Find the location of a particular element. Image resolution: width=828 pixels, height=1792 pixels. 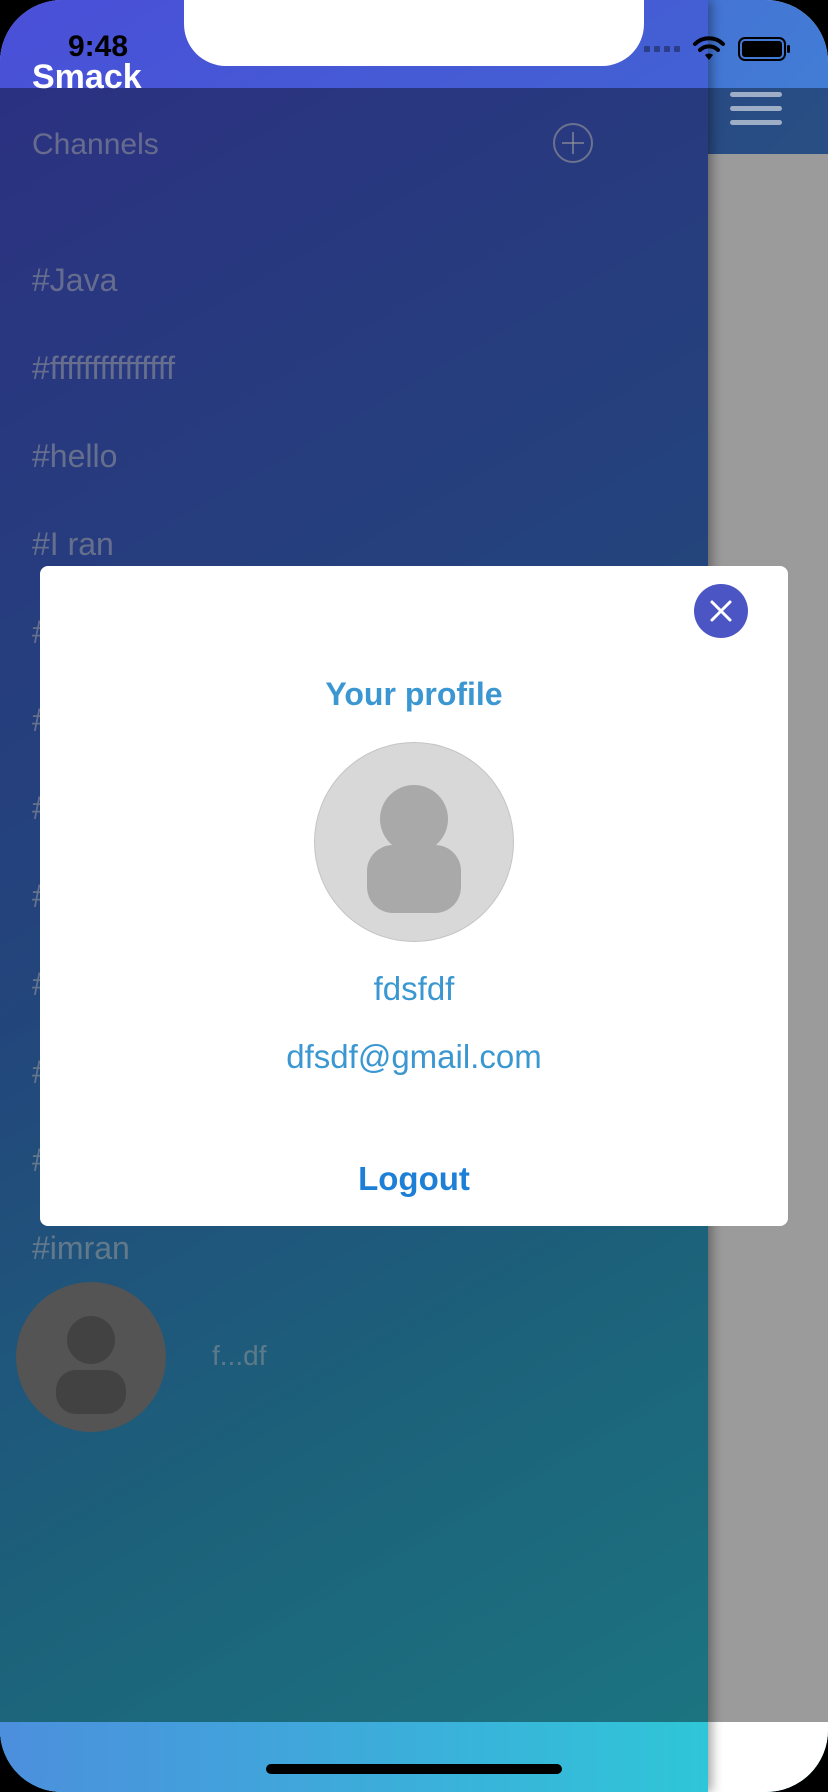

main-bottom-area is located at coordinates (768, 1757).